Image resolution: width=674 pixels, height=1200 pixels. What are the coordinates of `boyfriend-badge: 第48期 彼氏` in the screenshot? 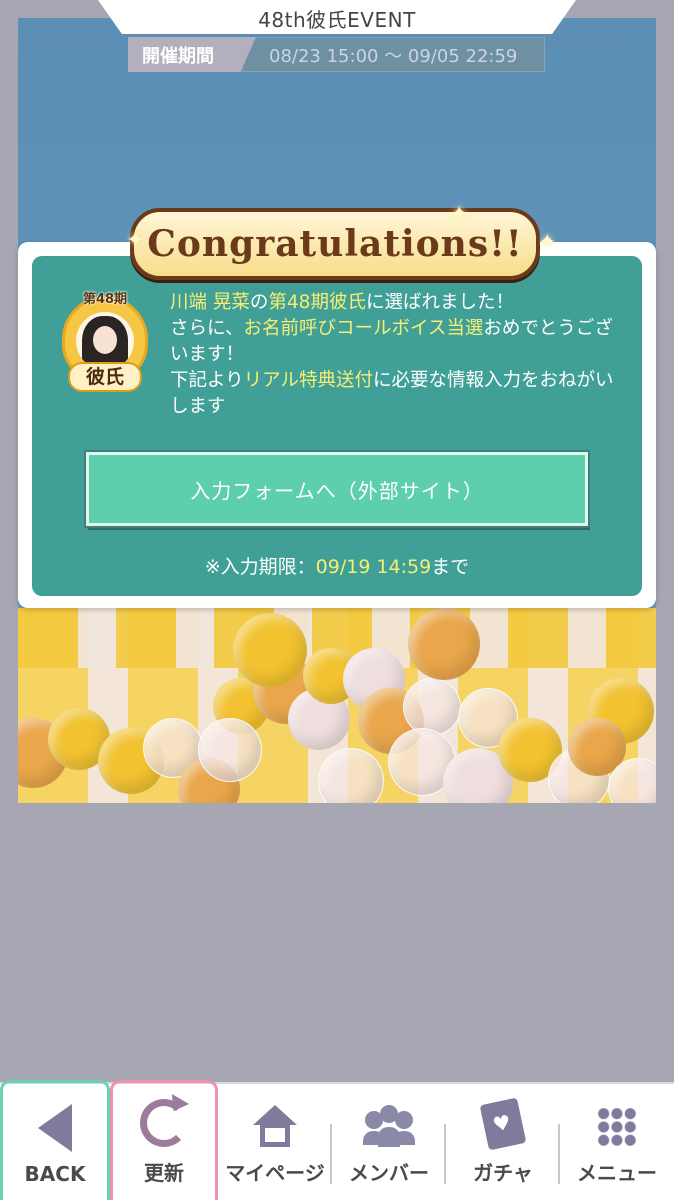 It's located at (106, 345).